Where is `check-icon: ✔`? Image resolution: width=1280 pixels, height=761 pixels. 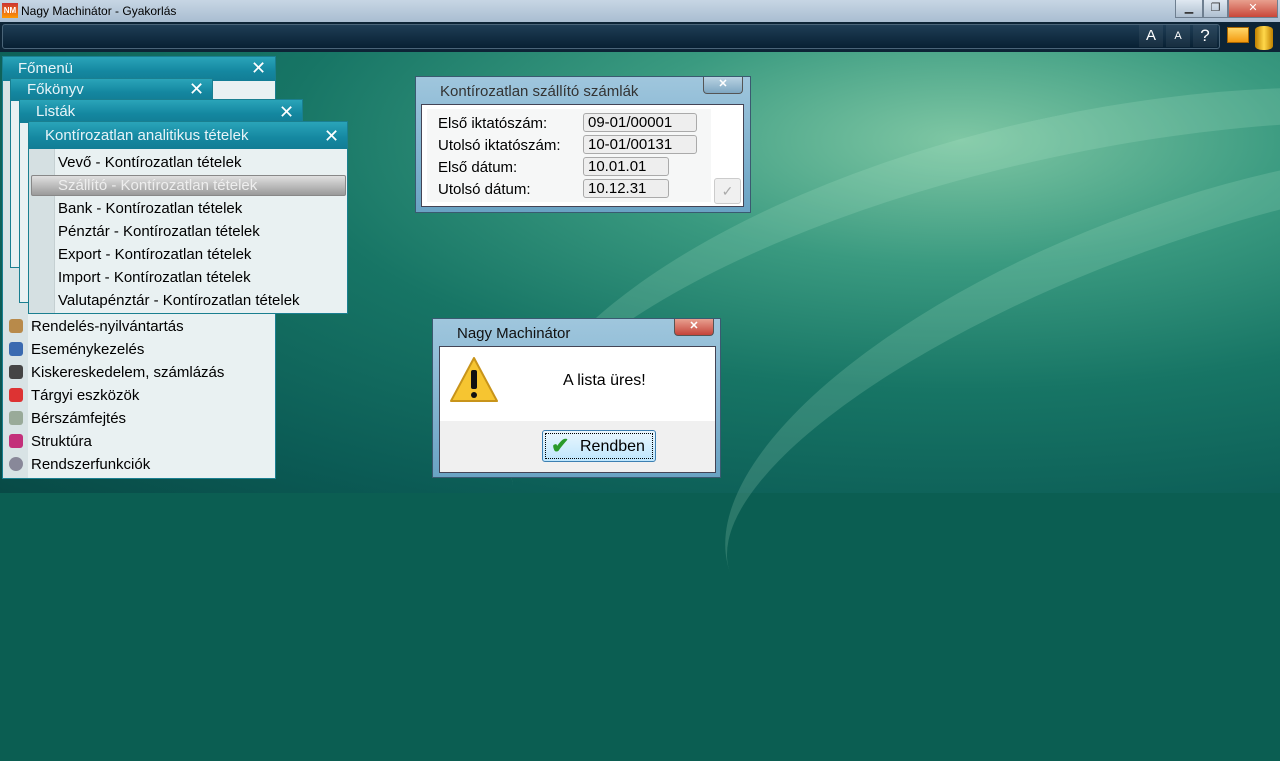 check-icon: ✔ is located at coordinates (560, 445).